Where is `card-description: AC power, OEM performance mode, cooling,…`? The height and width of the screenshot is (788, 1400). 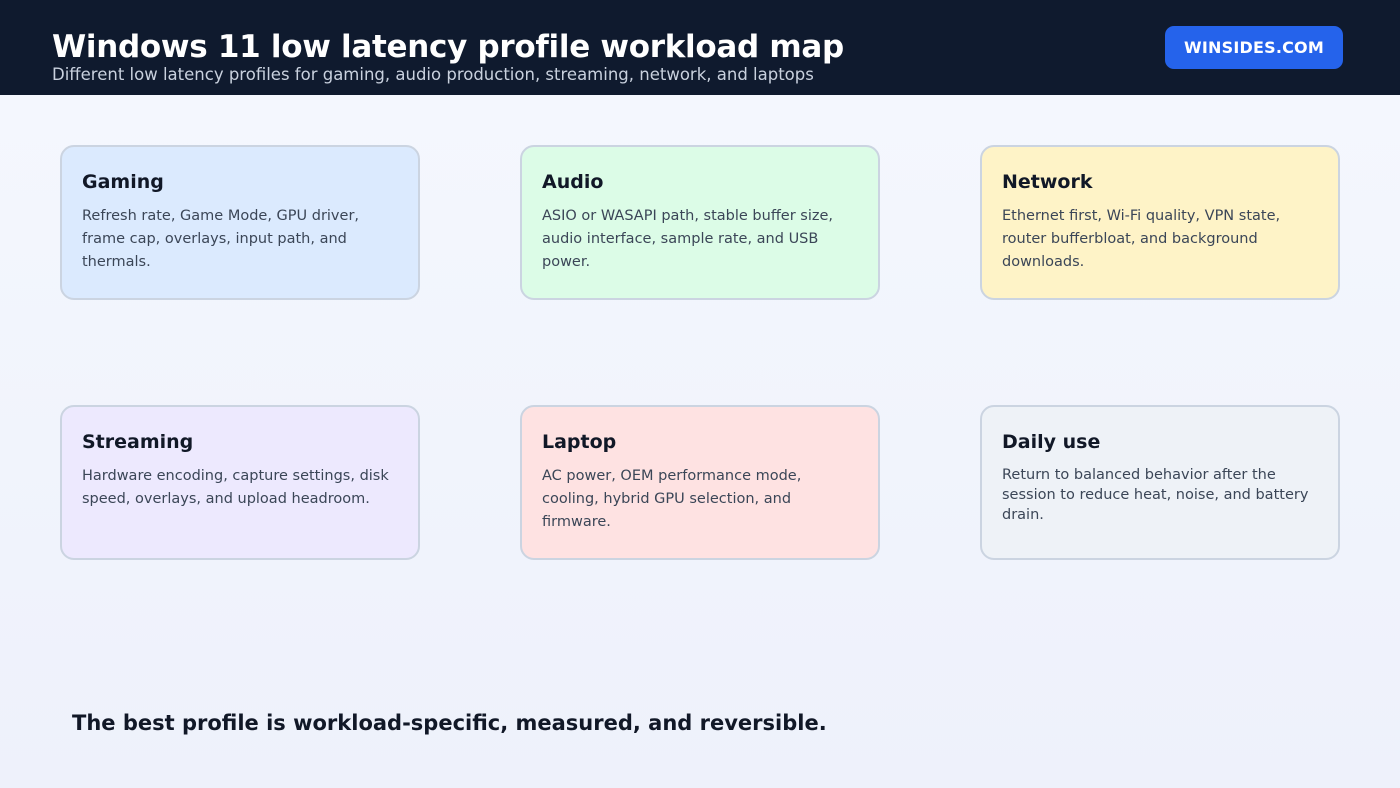
card-description: AC power, OEM performance mode, cooling,… is located at coordinates (672, 499).